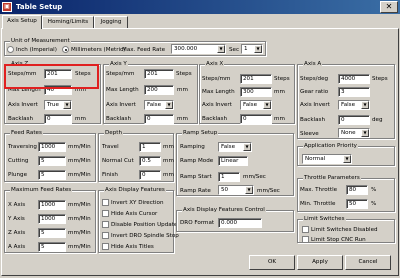 Image resolution: width=400 pixels, height=278 pixels. I want to click on limit-stop-checkbox, so click(305, 239).